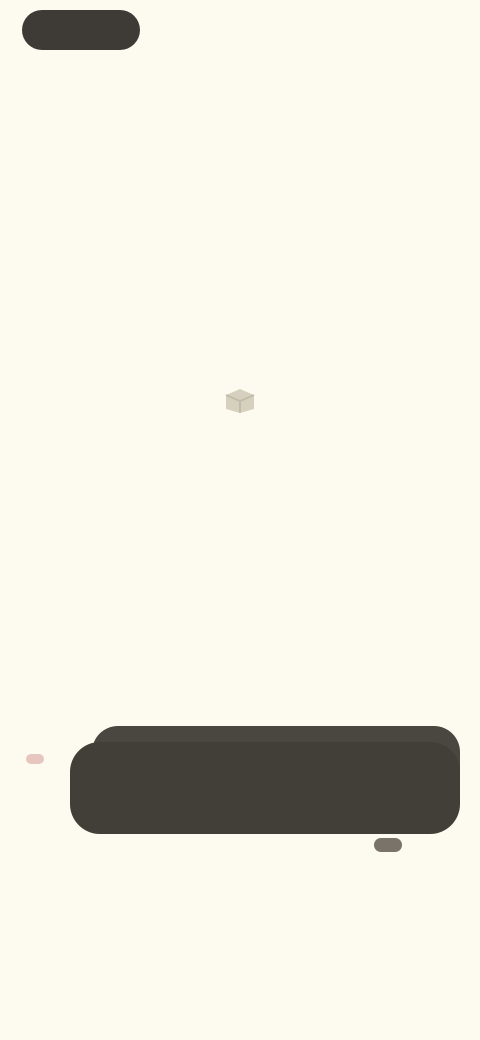 The height and width of the screenshot is (1040, 480). What do you see at coordinates (388, 845) in the screenshot?
I see `bottom-indicator` at bounding box center [388, 845].